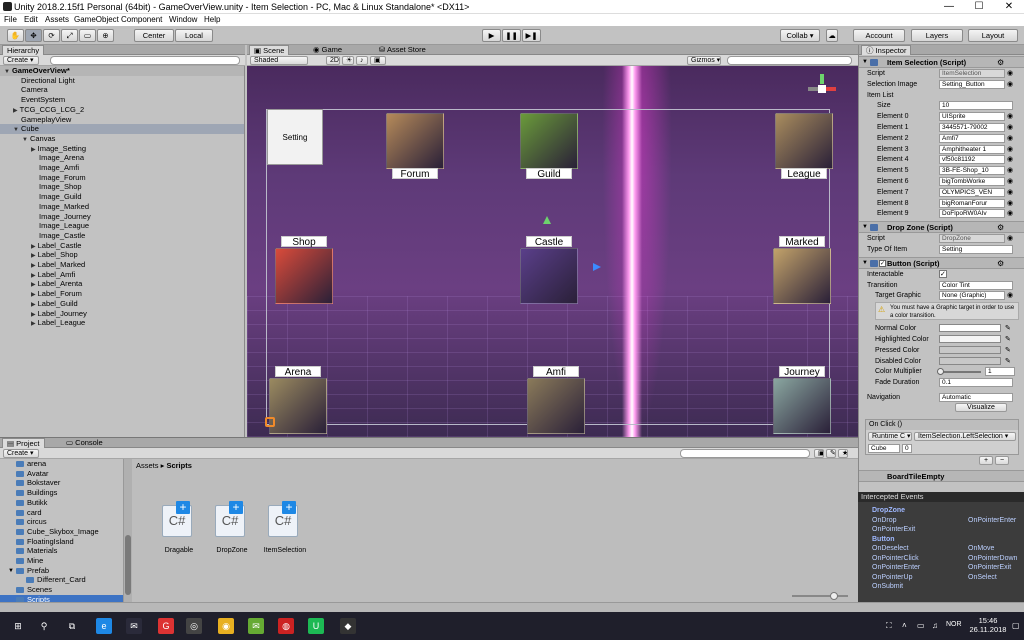 The image size is (1024, 640). What do you see at coordinates (993, 35) in the screenshot?
I see `layout-dropdown: Layout` at bounding box center [993, 35].